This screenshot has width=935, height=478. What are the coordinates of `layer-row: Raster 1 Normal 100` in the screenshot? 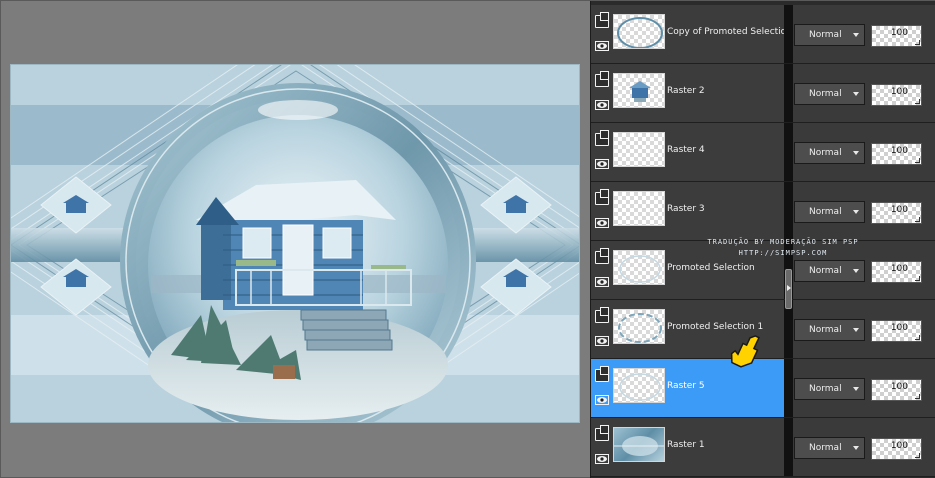 It's located at (763, 447).